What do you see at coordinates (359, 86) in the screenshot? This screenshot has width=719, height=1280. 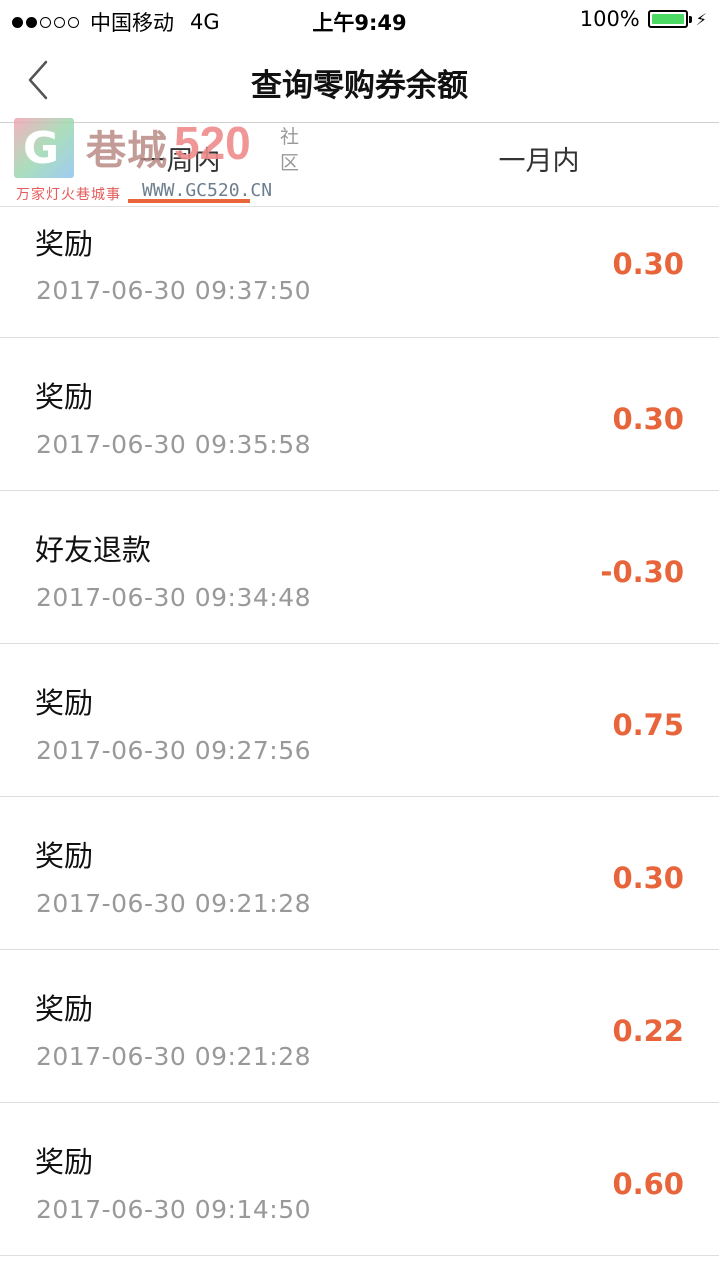 I see `page-title: 查询零购券余额` at bounding box center [359, 86].